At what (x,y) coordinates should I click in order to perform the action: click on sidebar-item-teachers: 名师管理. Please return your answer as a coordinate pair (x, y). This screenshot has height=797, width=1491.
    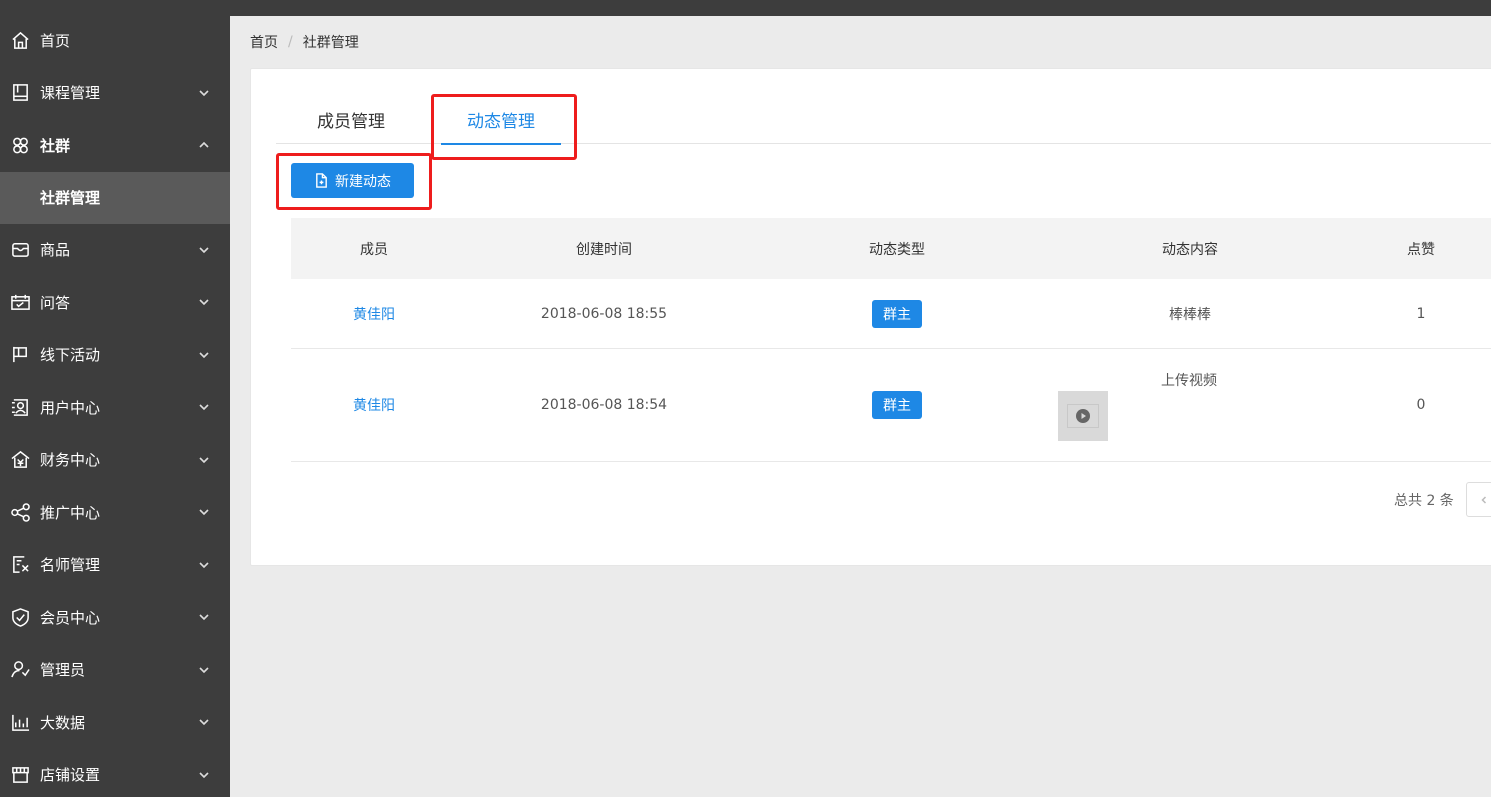
    Looking at the image, I should click on (115, 565).